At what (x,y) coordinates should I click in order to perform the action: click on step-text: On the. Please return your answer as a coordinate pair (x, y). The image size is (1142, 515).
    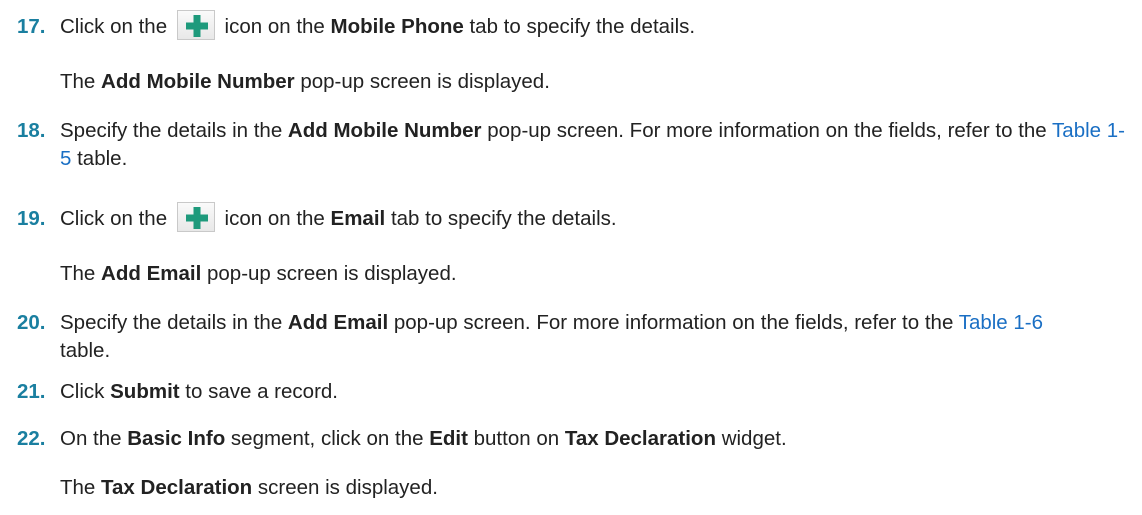
    Looking at the image, I should click on (91, 438).